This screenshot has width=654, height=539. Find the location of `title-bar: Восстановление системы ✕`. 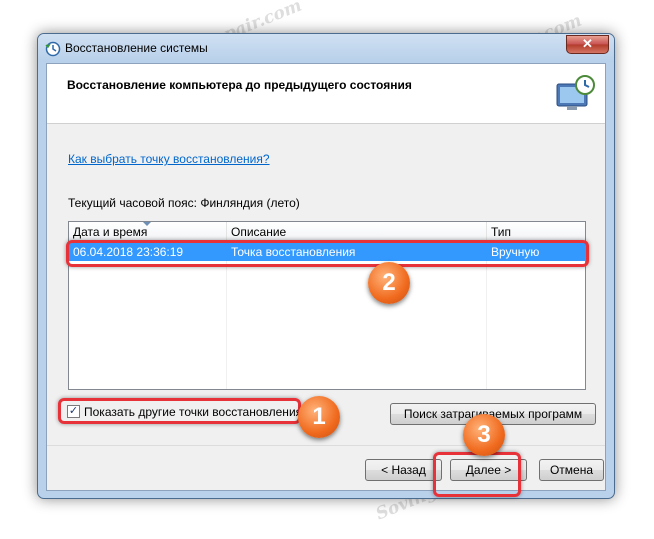

title-bar: Восстановление системы ✕ is located at coordinates (326, 48).